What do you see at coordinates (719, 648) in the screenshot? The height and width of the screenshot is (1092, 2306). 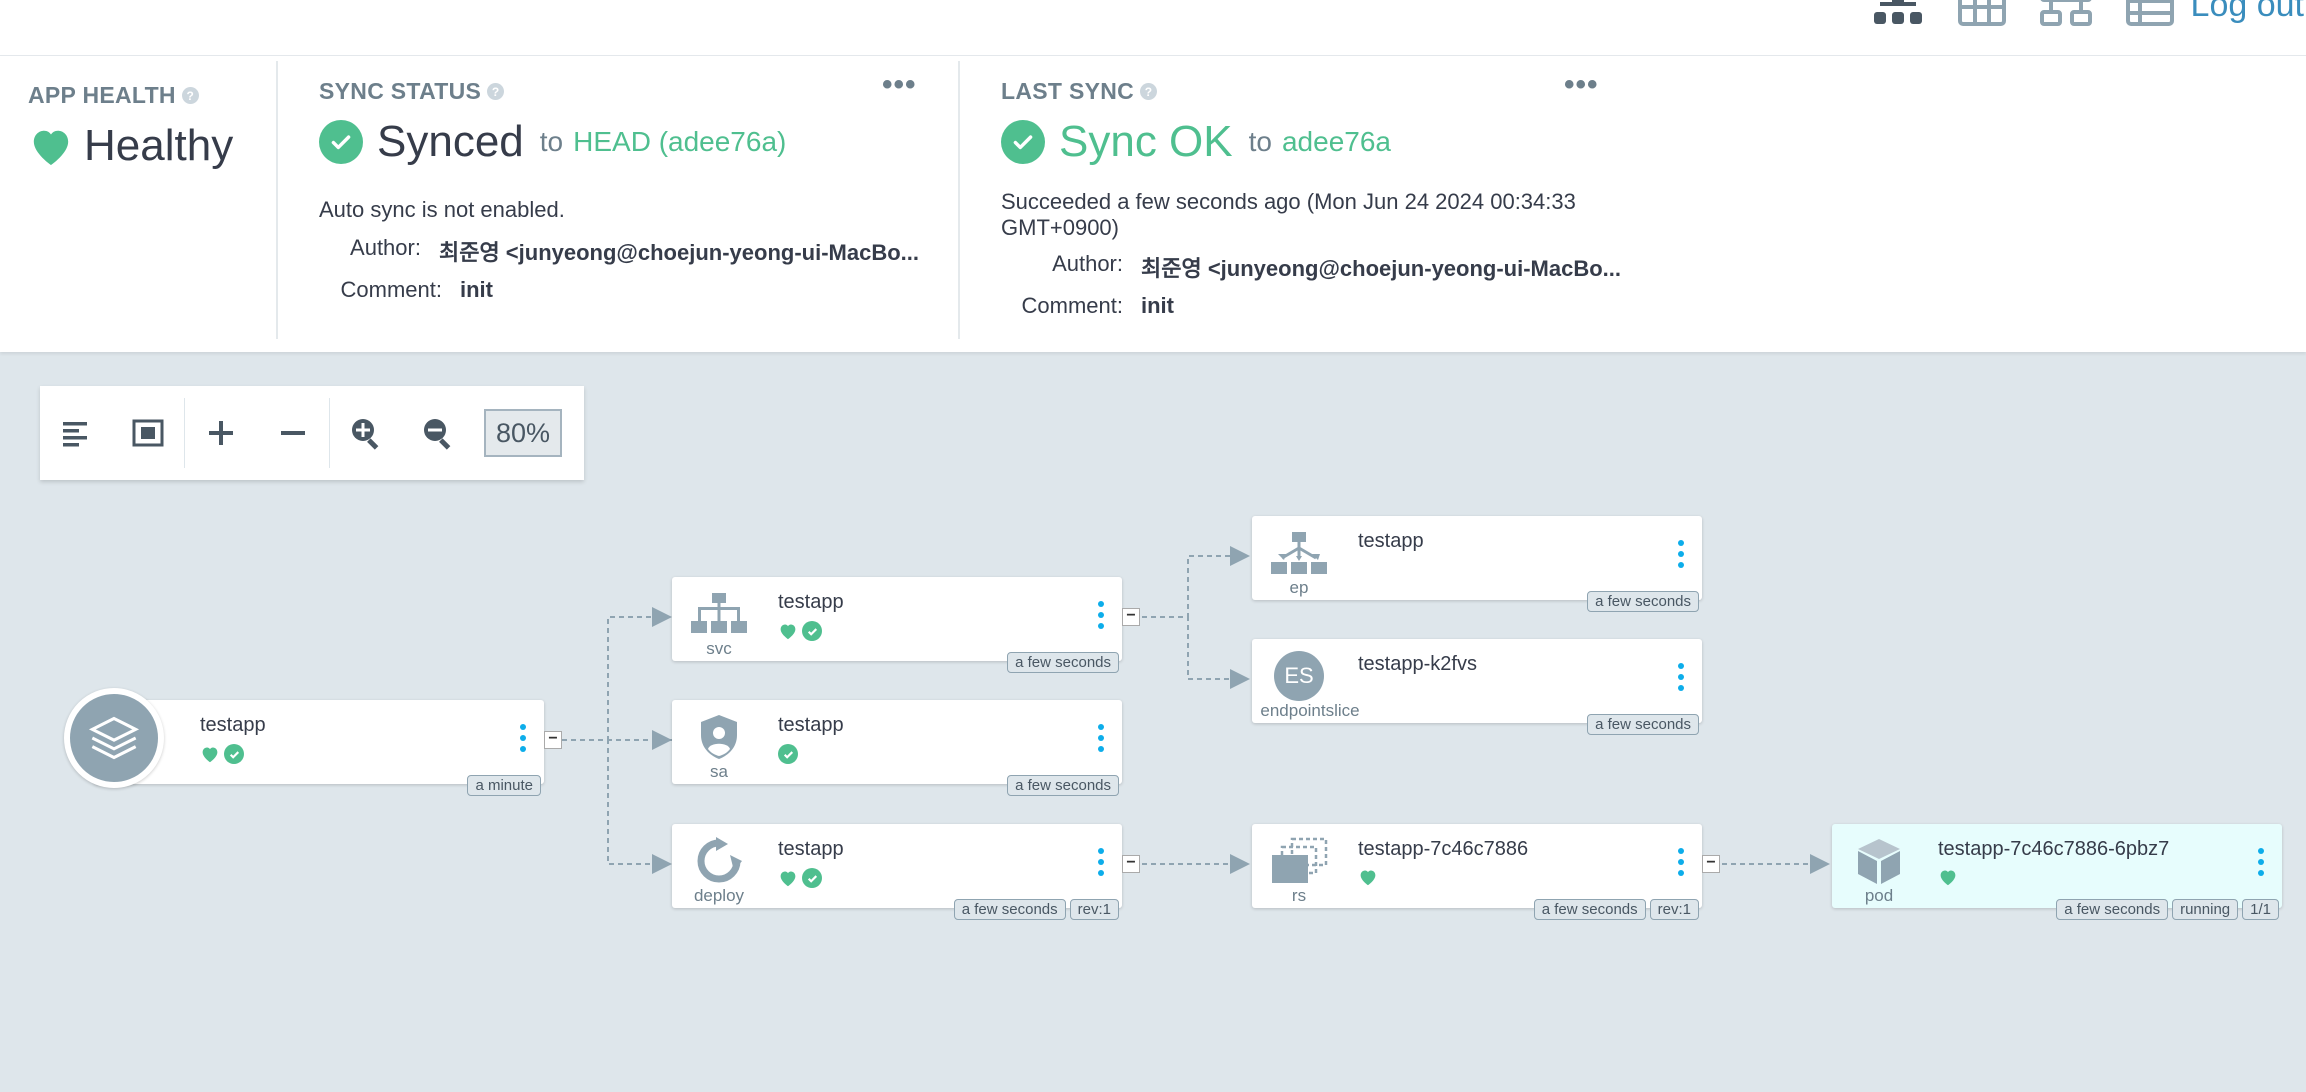 I see `node-kind: svc` at bounding box center [719, 648].